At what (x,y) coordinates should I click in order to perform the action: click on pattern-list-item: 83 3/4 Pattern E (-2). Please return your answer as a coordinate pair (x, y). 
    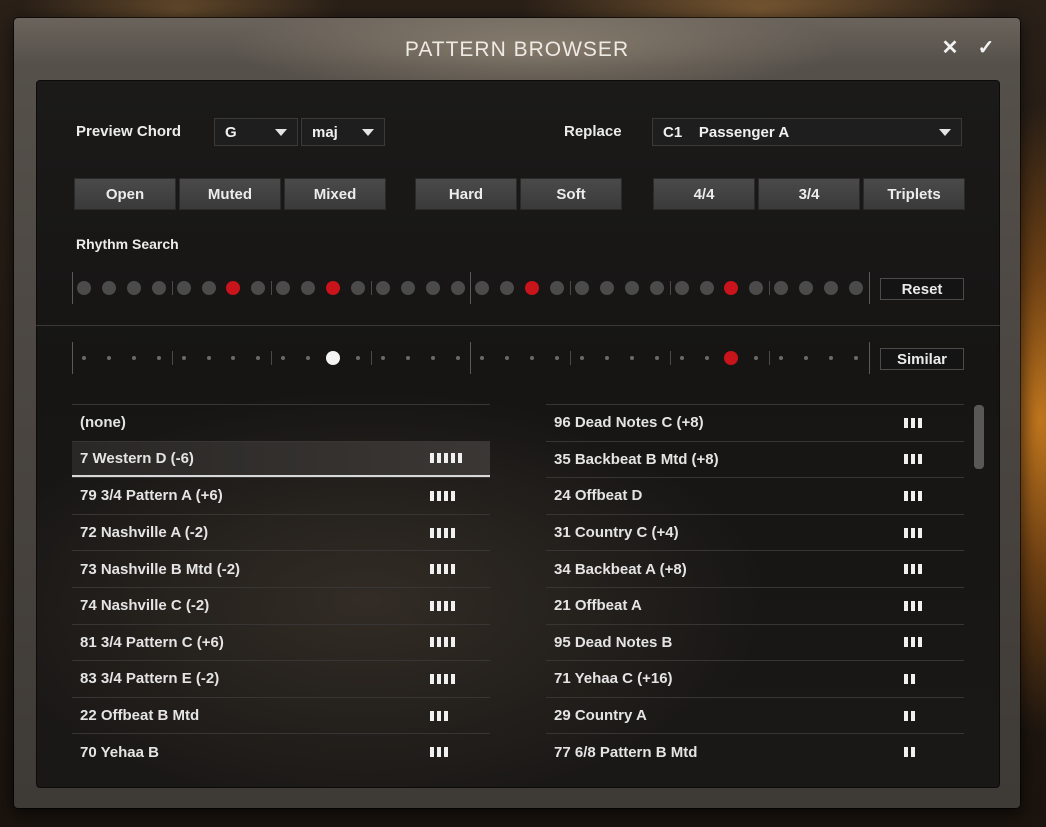
    Looking at the image, I should click on (281, 678).